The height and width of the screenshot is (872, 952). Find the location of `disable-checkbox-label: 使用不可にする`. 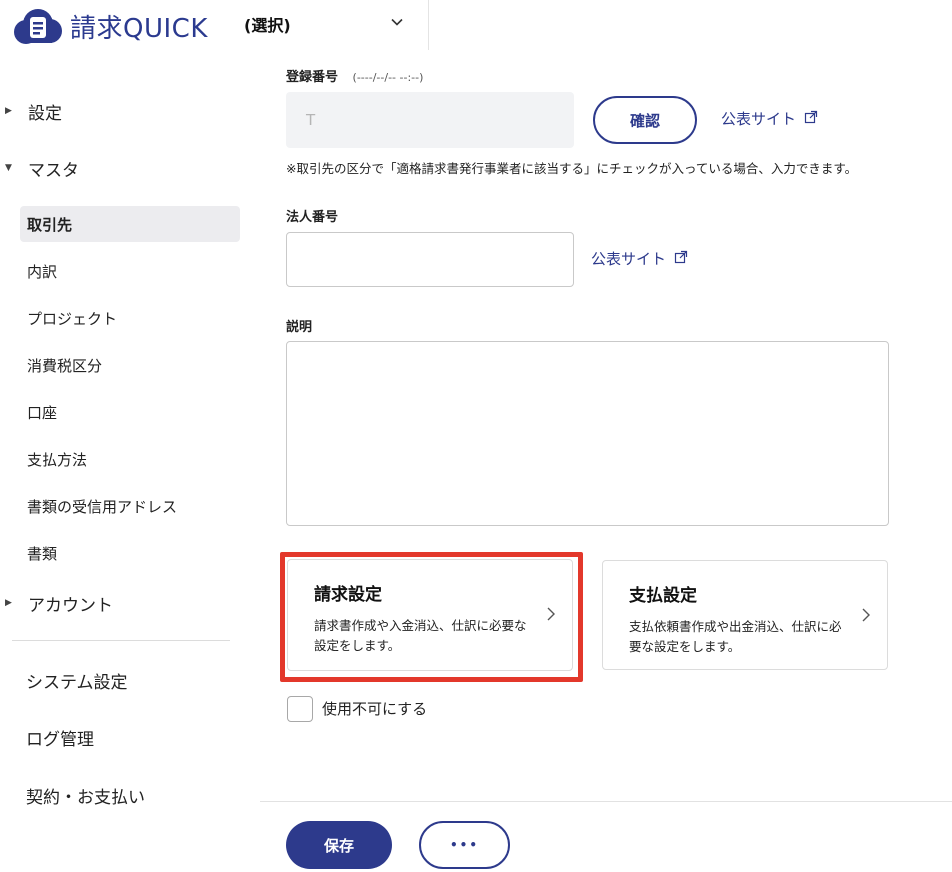

disable-checkbox-label: 使用不可にする is located at coordinates (374, 708).